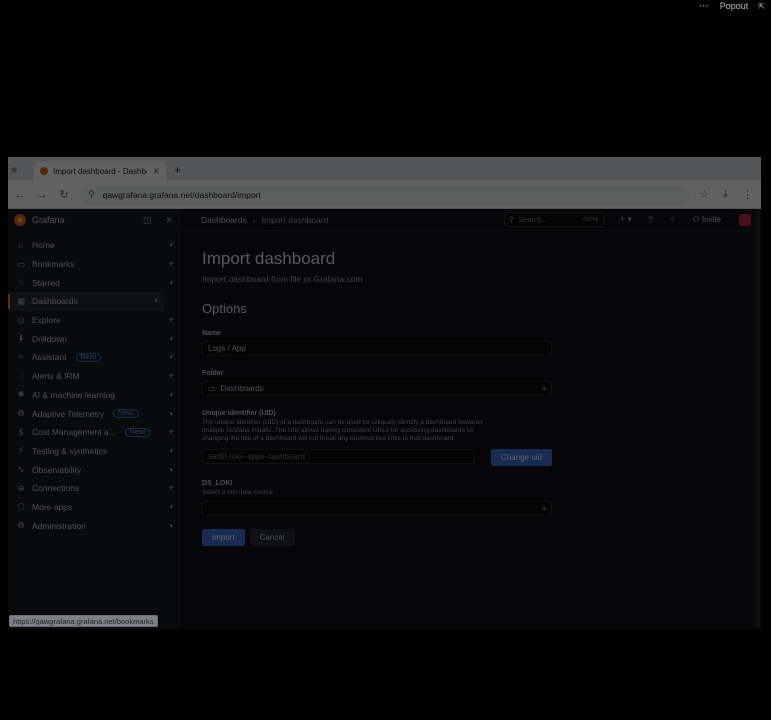 The height and width of the screenshot is (720, 771). What do you see at coordinates (21, 469) in the screenshot?
I see `observability-icon: ∿` at bounding box center [21, 469].